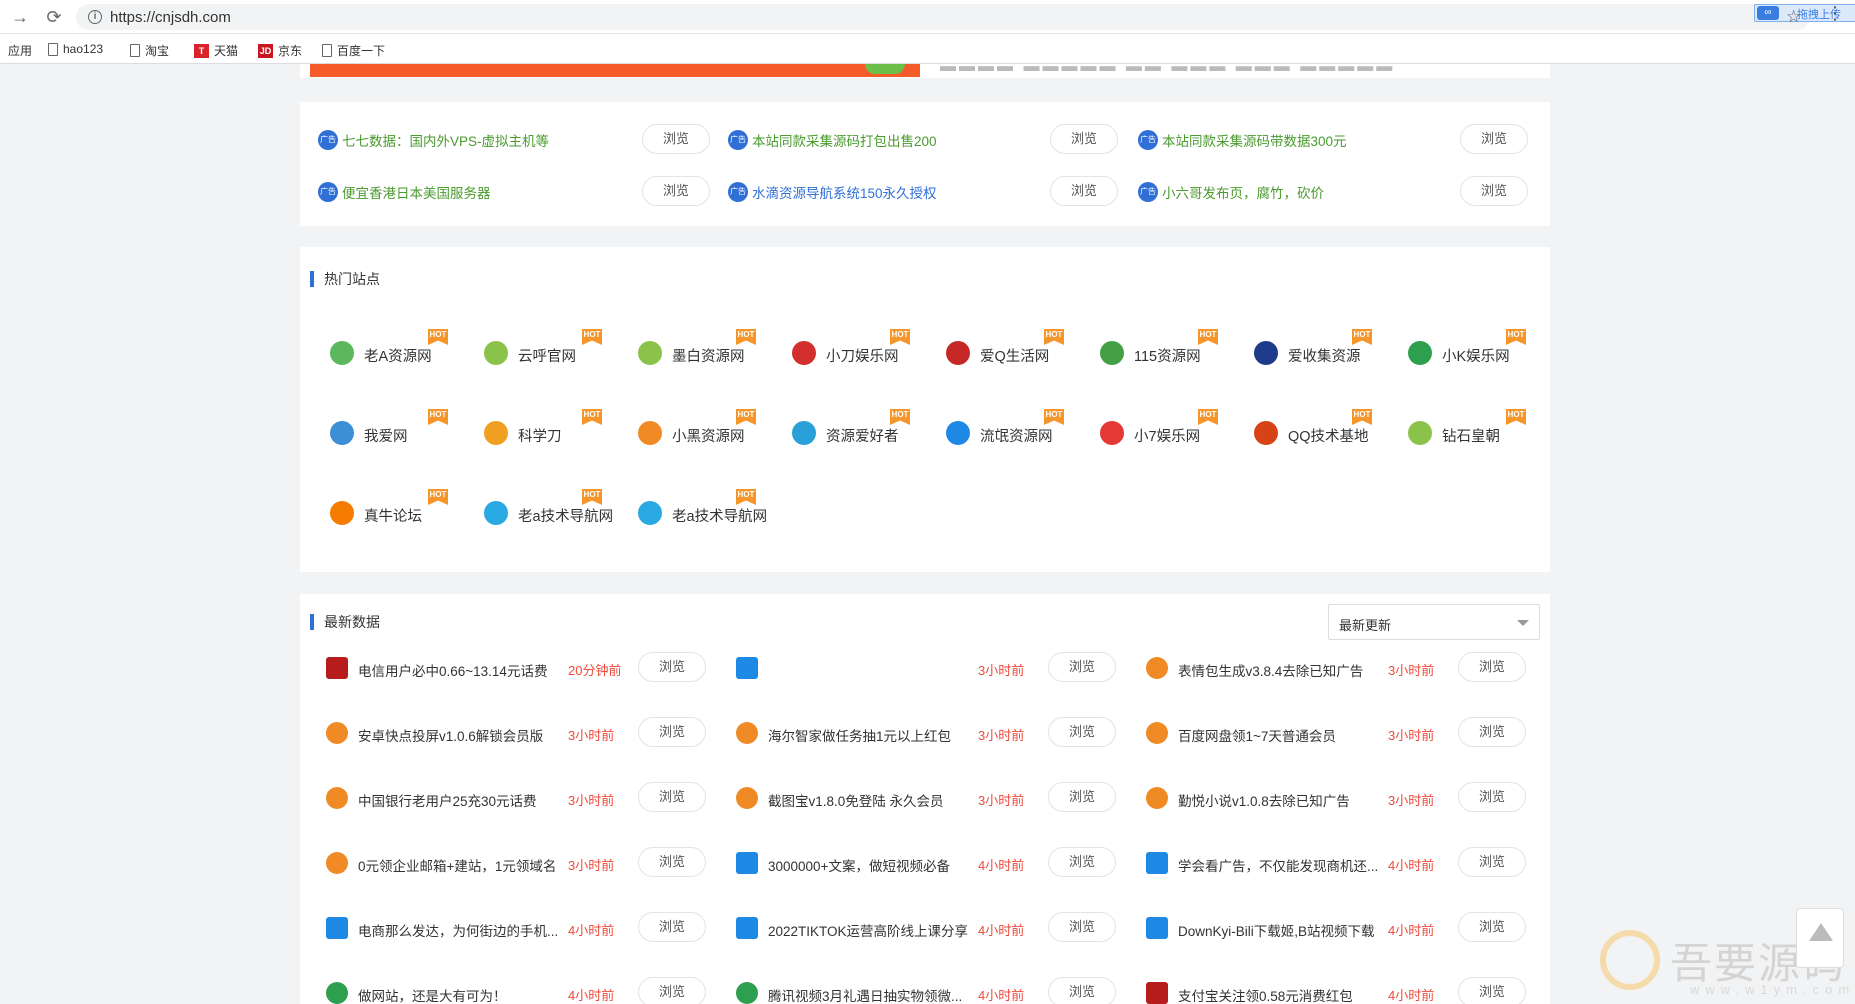  I want to click on latest-item-title: 勤悦小说v1.0.8去除已知广告, so click(1283, 800).